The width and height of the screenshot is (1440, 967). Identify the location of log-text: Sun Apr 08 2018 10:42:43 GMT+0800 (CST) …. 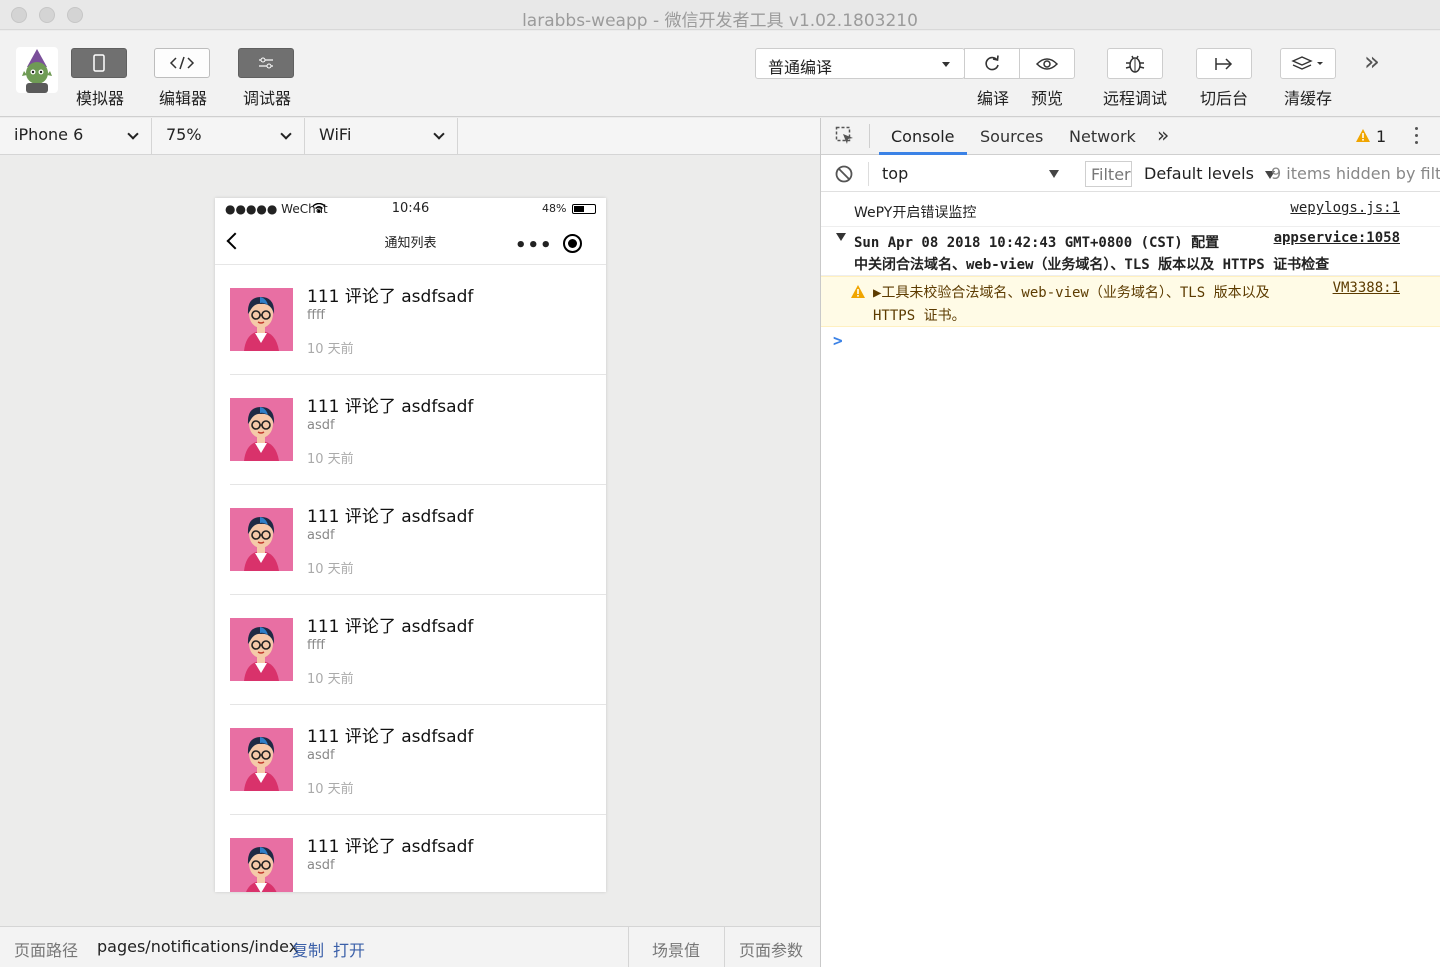
(1037, 243).